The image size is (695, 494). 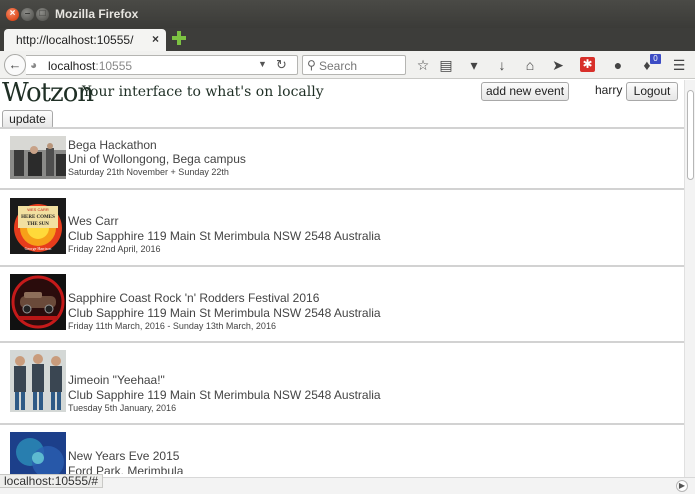 I want to click on event-photo-image, so click(x=38, y=157).